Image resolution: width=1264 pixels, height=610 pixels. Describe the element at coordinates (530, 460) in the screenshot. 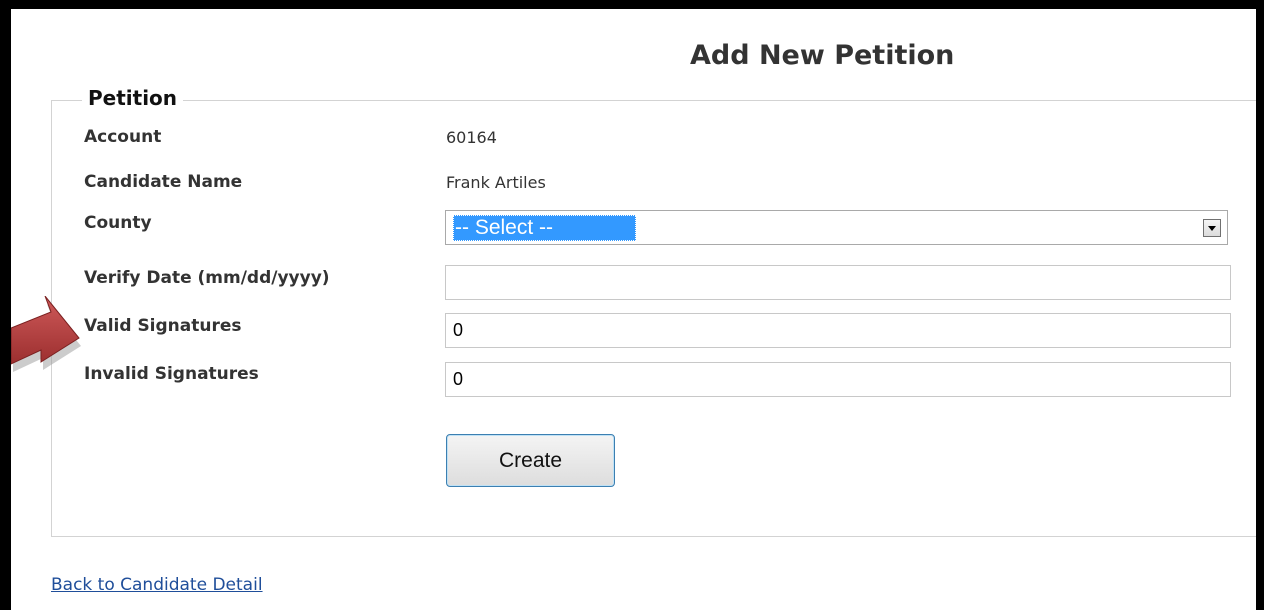

I see `create-button: Create` at that location.